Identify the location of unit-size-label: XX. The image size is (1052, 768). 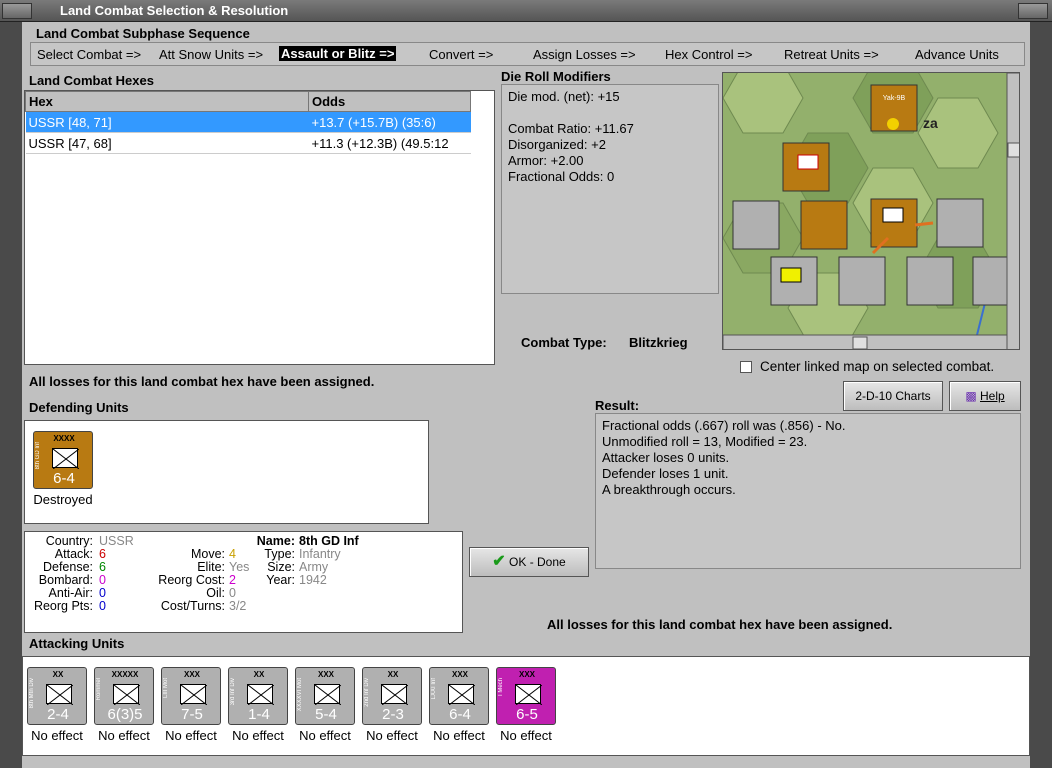
(259, 674).